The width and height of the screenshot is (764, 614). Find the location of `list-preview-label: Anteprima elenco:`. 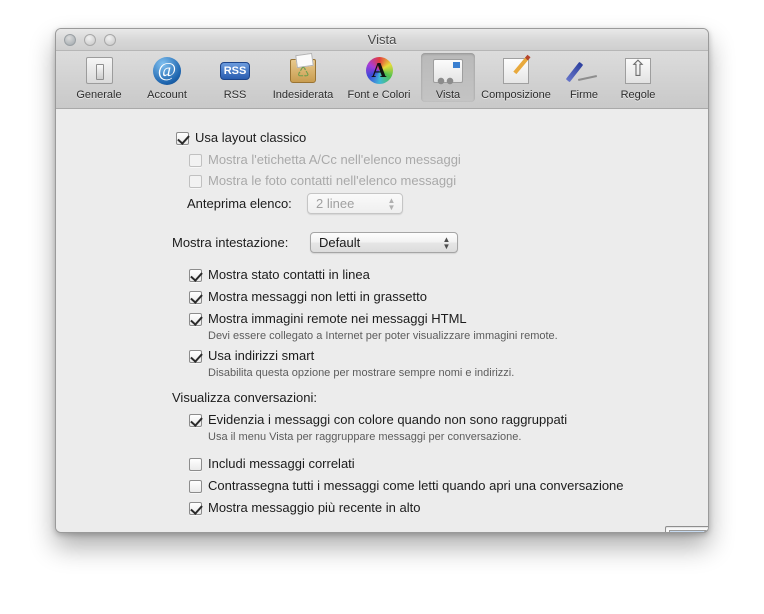

list-preview-label: Anteprima elenco: is located at coordinates (239, 203).